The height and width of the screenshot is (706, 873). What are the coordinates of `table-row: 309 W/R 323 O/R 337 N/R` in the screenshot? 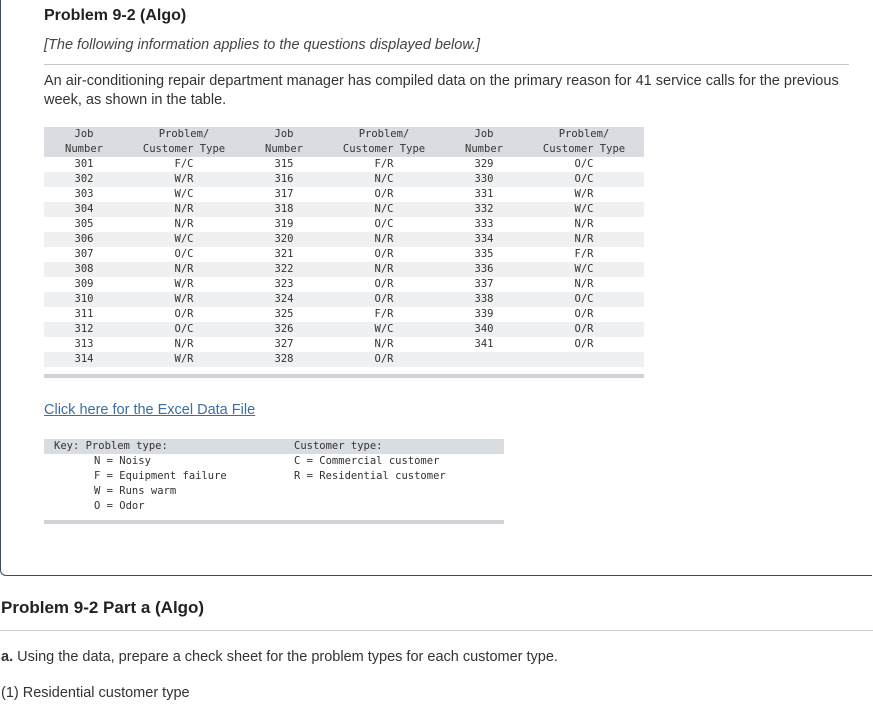 It's located at (344, 284).